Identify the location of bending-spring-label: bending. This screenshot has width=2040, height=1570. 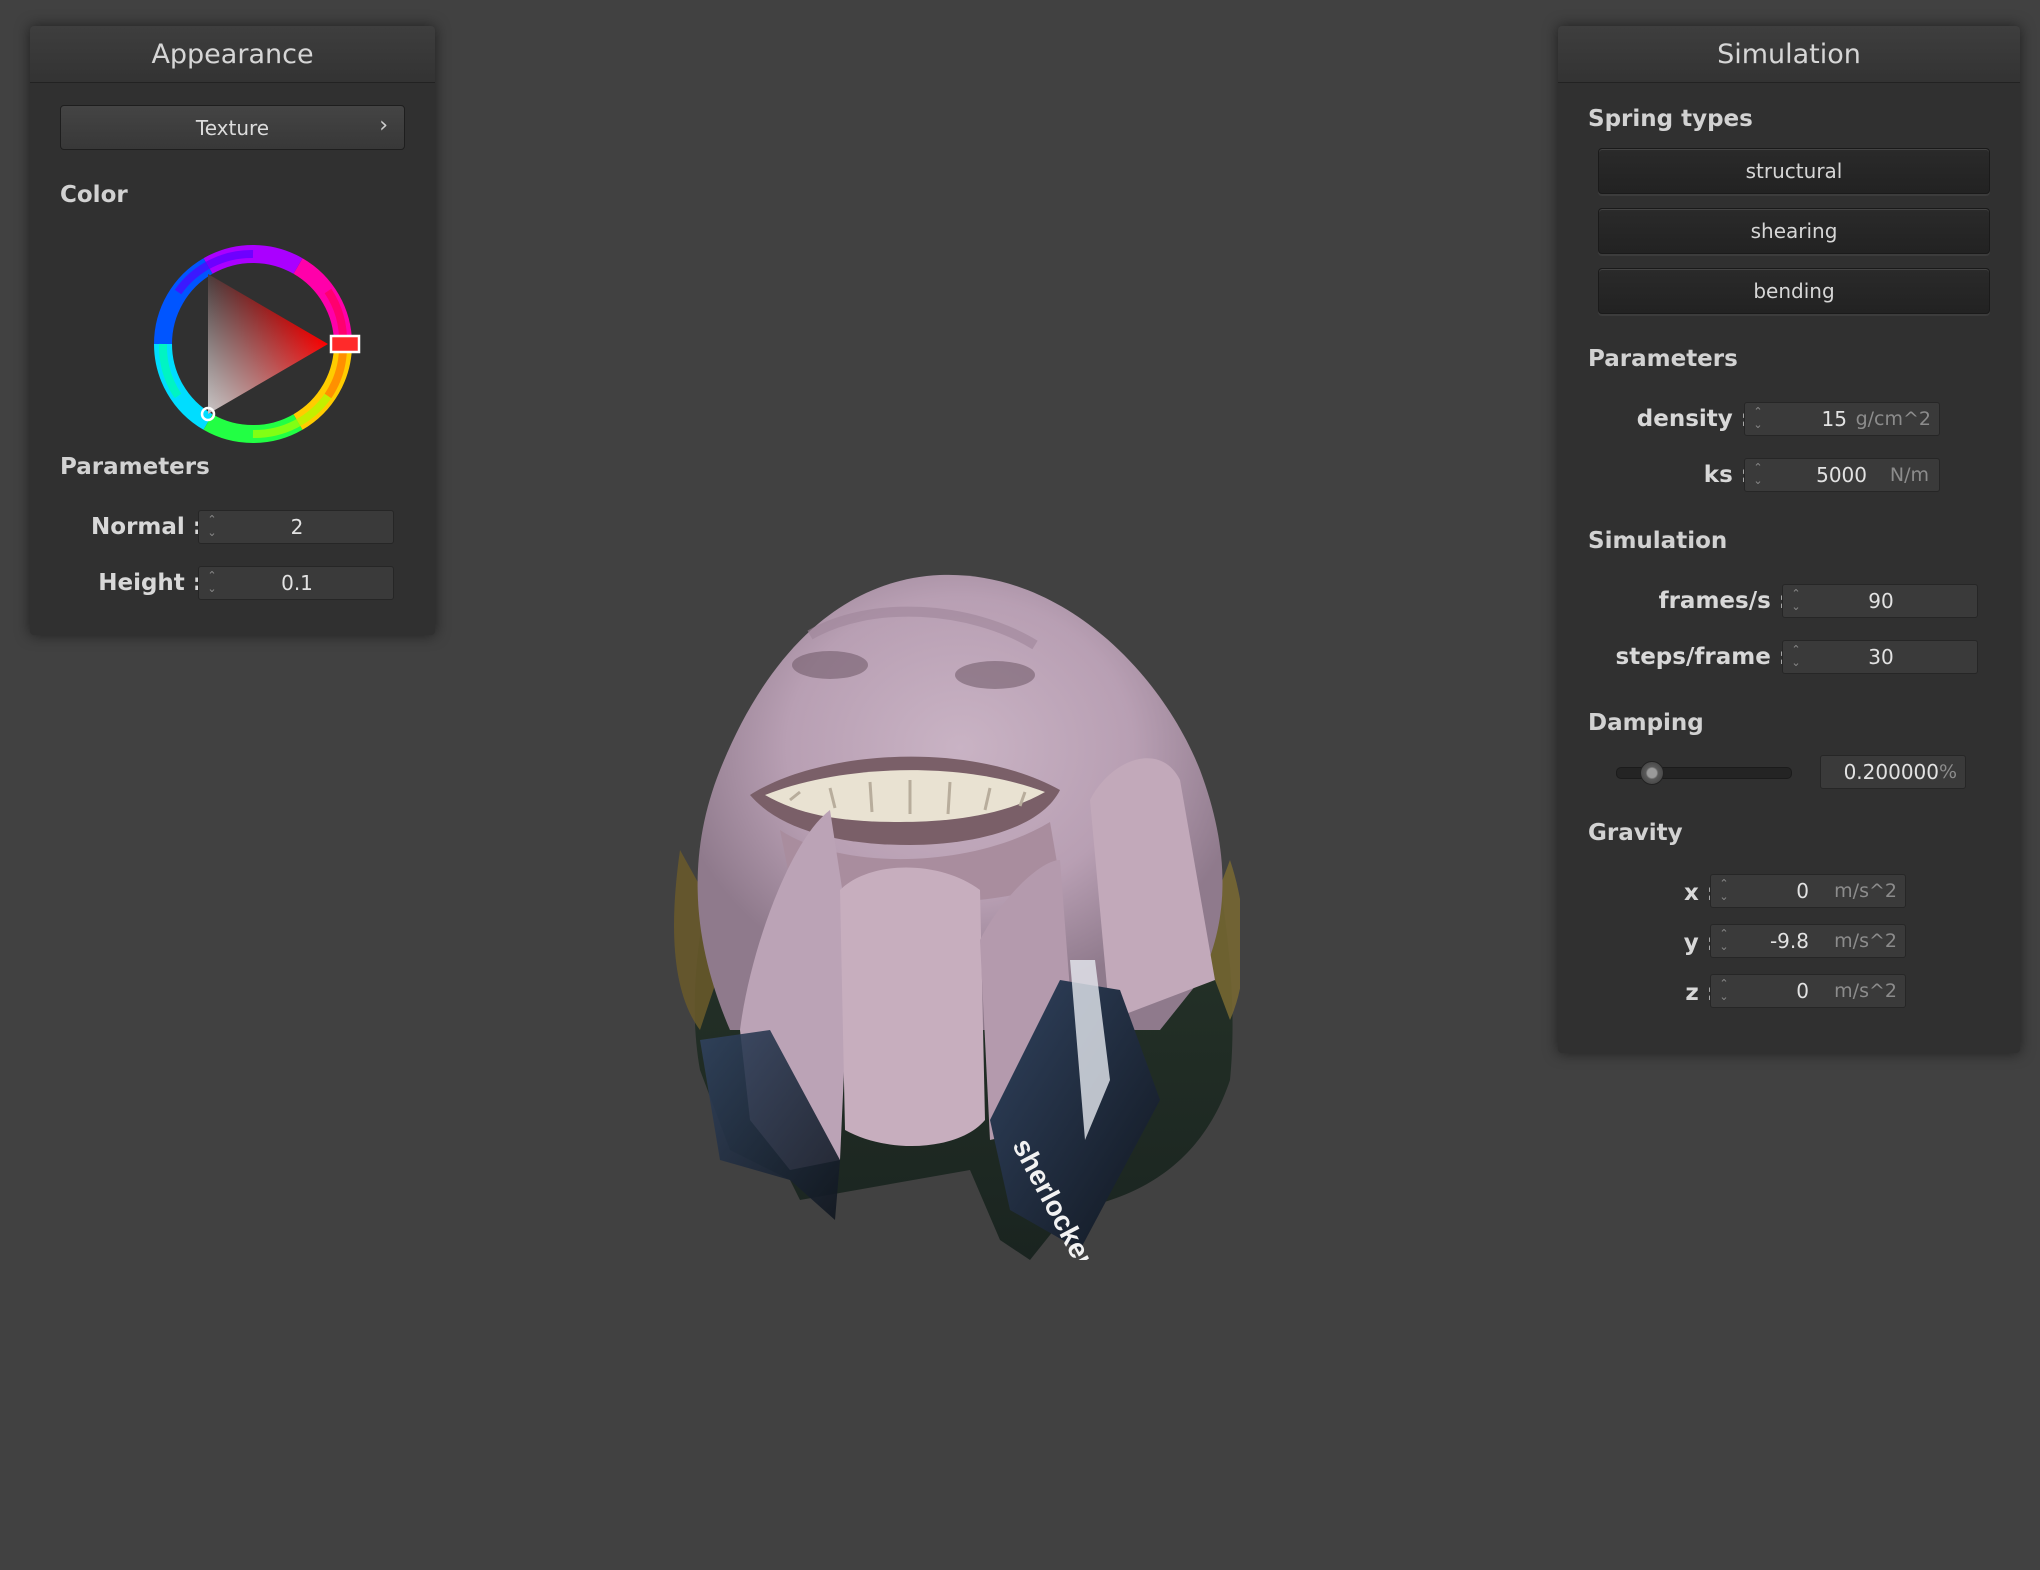
(1794, 291).